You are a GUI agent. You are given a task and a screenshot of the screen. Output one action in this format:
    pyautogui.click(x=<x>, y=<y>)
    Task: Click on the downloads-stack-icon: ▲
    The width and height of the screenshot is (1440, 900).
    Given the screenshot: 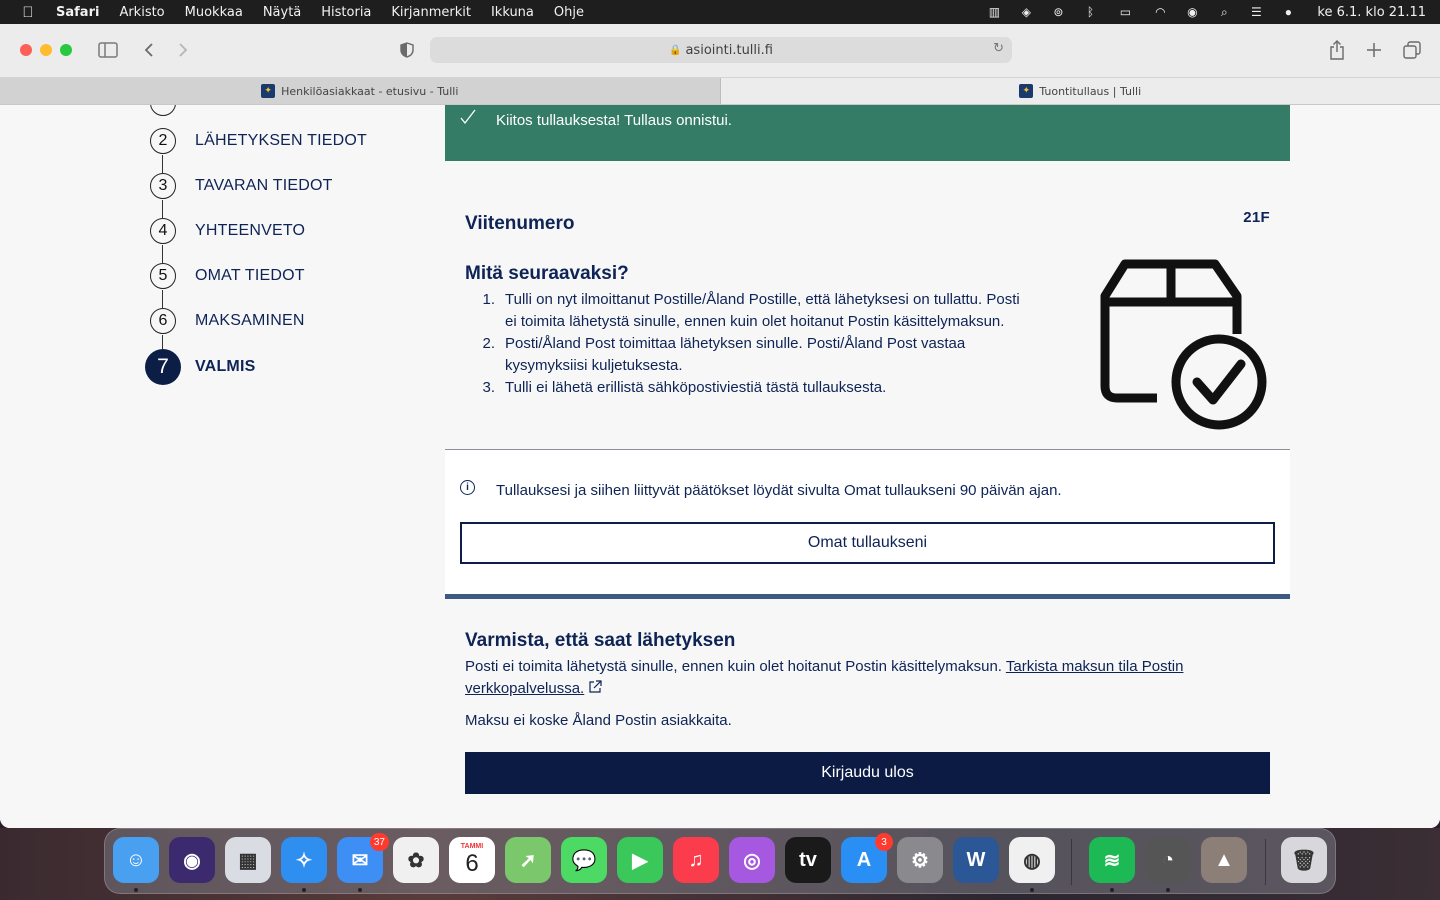 What is the action you would take?
    pyautogui.click(x=1224, y=860)
    